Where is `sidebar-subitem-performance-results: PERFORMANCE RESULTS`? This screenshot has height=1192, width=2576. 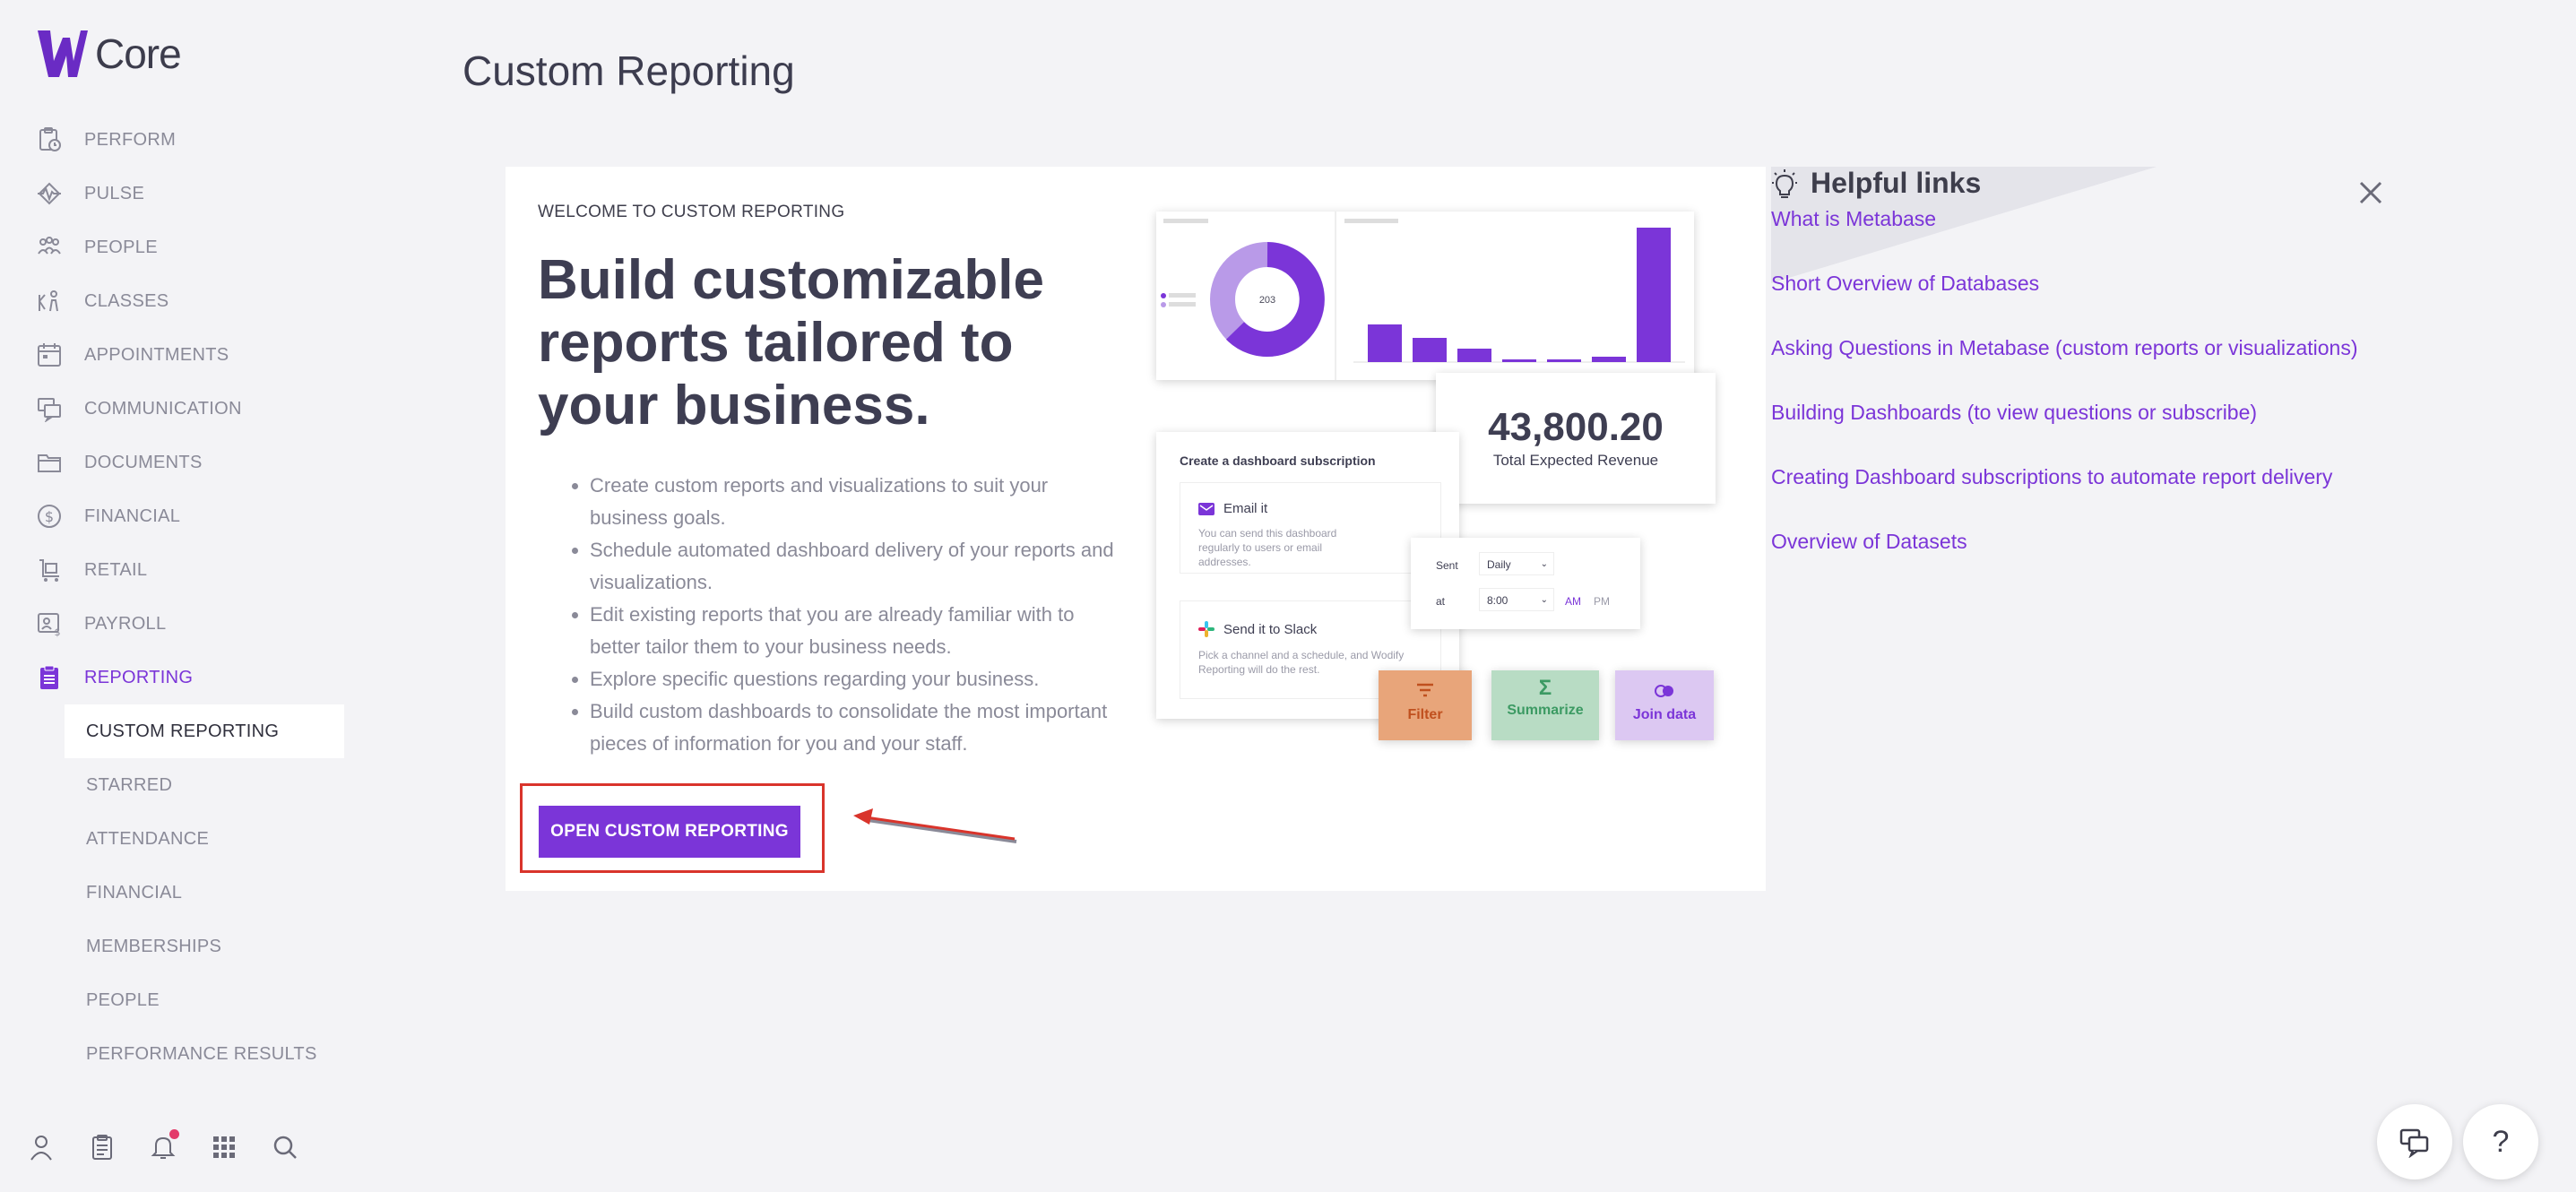 sidebar-subitem-performance-results: PERFORMANCE RESULTS is located at coordinates (179, 1054).